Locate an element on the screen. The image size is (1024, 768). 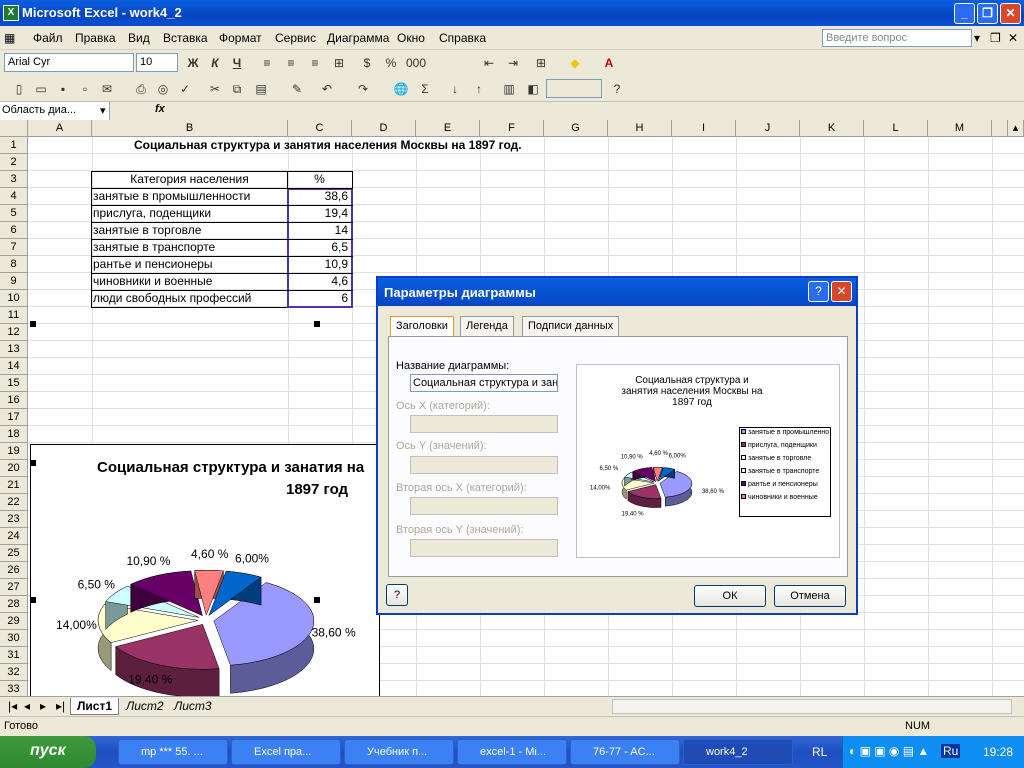
tray-icons: ◐ ▣ ▣ ◉ ▤ ▲ is located at coordinates (889, 751).